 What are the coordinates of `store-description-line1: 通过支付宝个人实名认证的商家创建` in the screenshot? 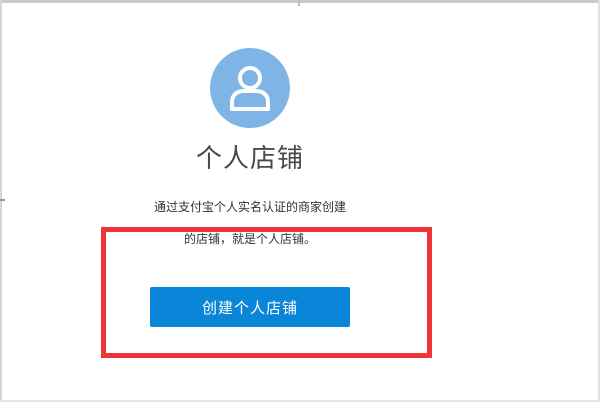 It's located at (249, 207).